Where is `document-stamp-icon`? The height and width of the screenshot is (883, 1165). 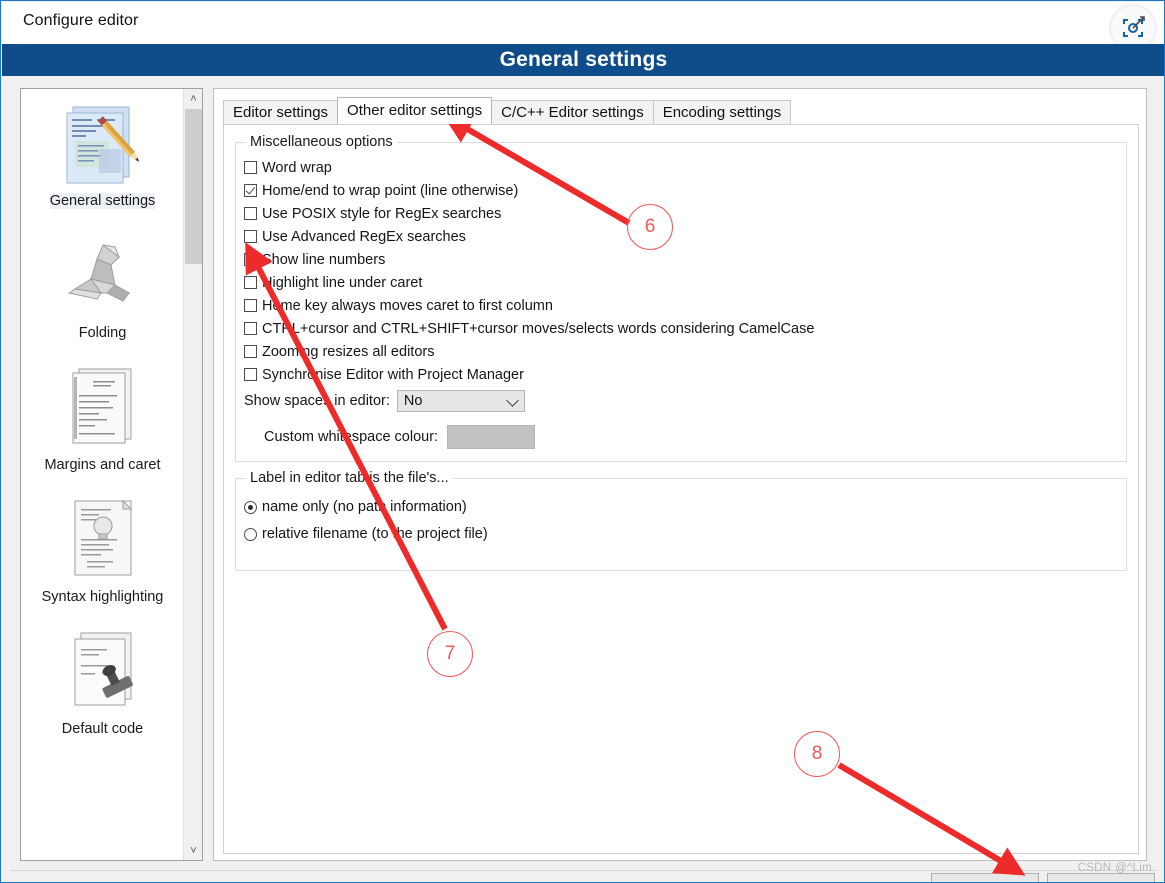 document-stamp-icon is located at coordinates (103, 671).